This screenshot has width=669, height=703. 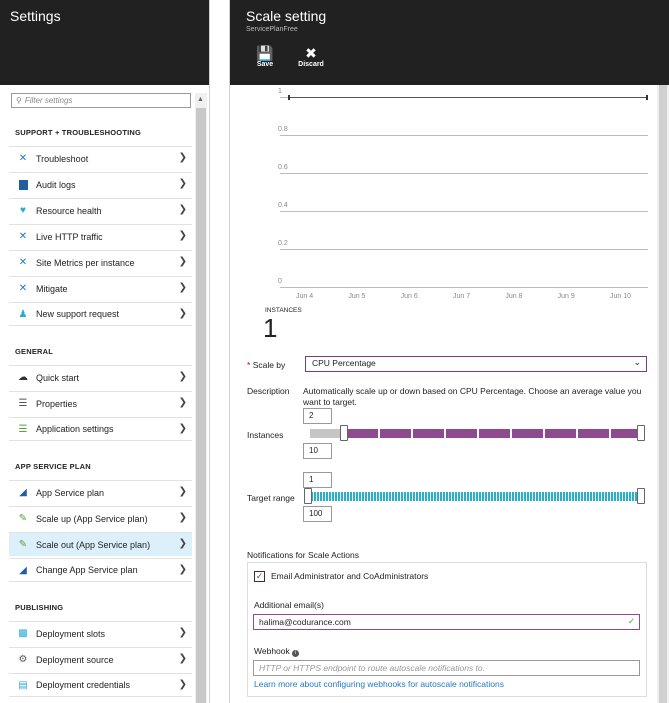 I want to click on sidebar-item-deployment-slots: ▩ Deployment slots ❯, so click(x=100, y=633).